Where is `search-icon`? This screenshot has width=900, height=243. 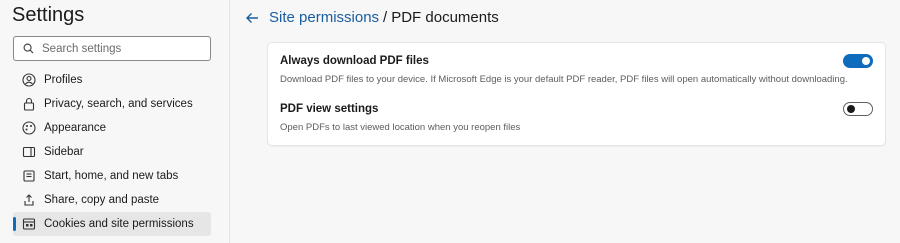
search-icon is located at coordinates (28, 48).